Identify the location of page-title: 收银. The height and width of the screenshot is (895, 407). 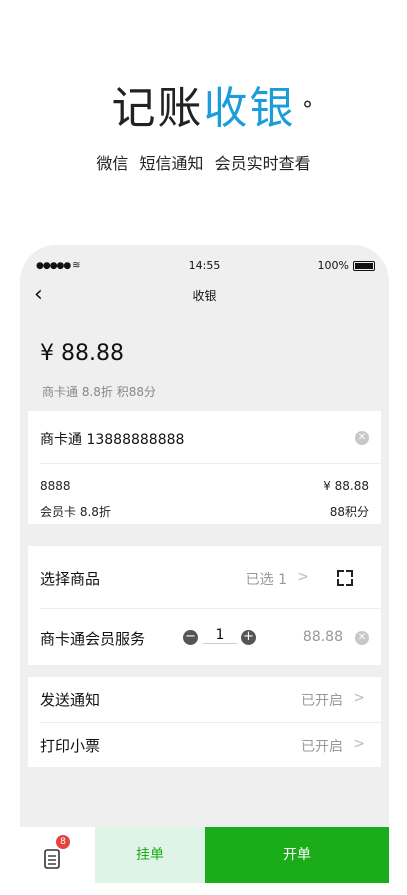
(204, 296).